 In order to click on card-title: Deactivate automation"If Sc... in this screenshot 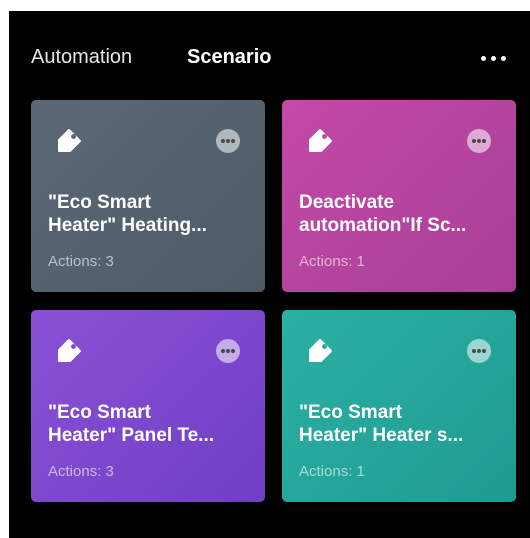, I will do `click(383, 214)`.